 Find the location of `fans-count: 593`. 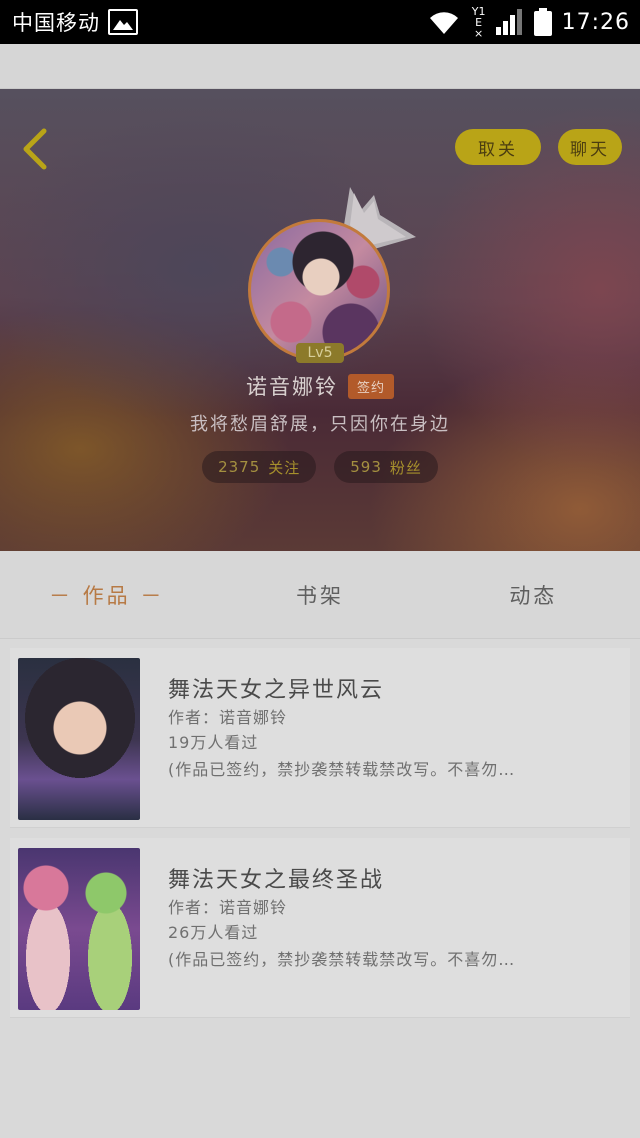

fans-count: 593 is located at coordinates (366, 467).